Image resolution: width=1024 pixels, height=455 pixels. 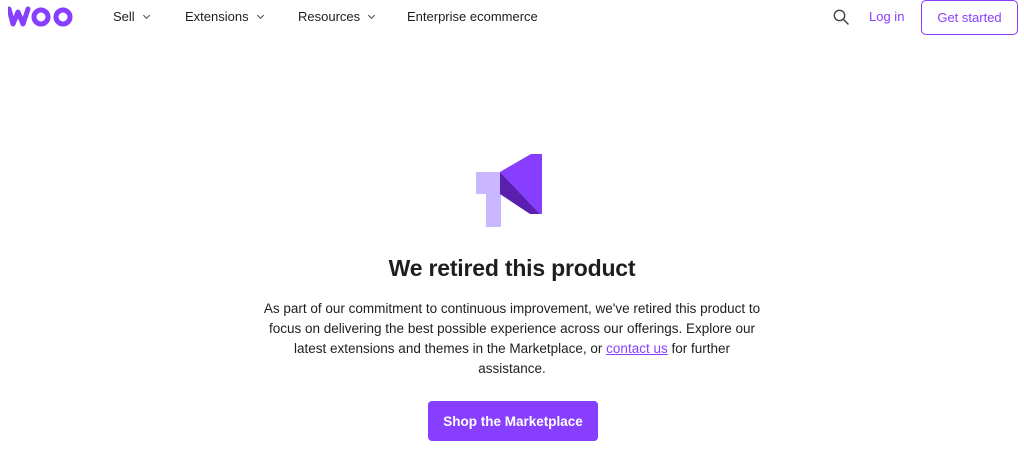 I want to click on nav-enterprise-label: Enterprise ecommerce, so click(x=472, y=16).